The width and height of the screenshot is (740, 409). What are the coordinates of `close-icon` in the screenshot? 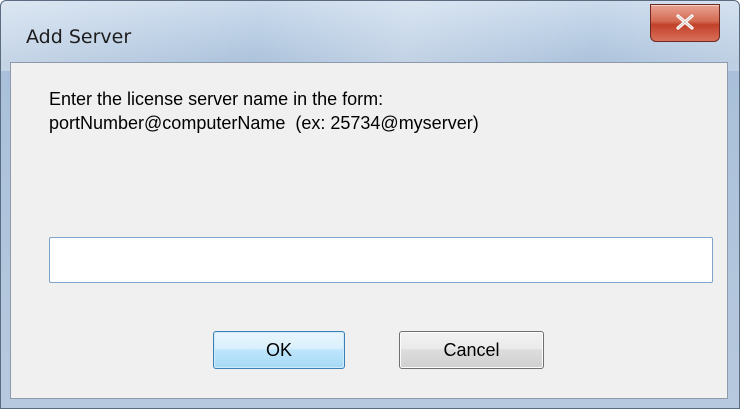 It's located at (685, 22).